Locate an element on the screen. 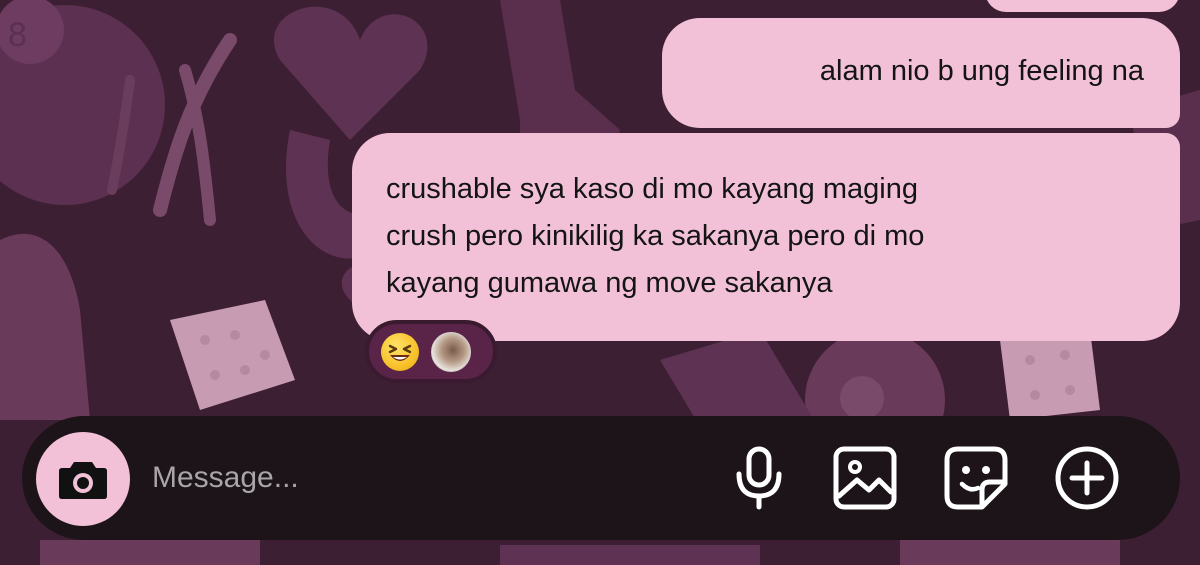 This screenshot has width=1200, height=565. microphone-button is located at coordinates (759, 478).